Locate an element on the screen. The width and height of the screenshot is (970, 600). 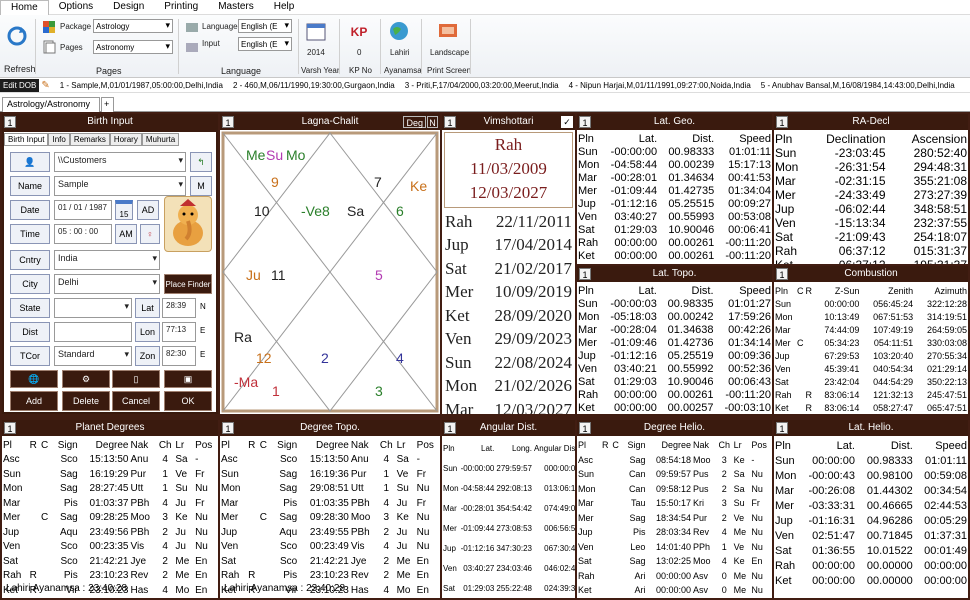
time-input: 05 : 00 : 00 is located at coordinates (83, 234).